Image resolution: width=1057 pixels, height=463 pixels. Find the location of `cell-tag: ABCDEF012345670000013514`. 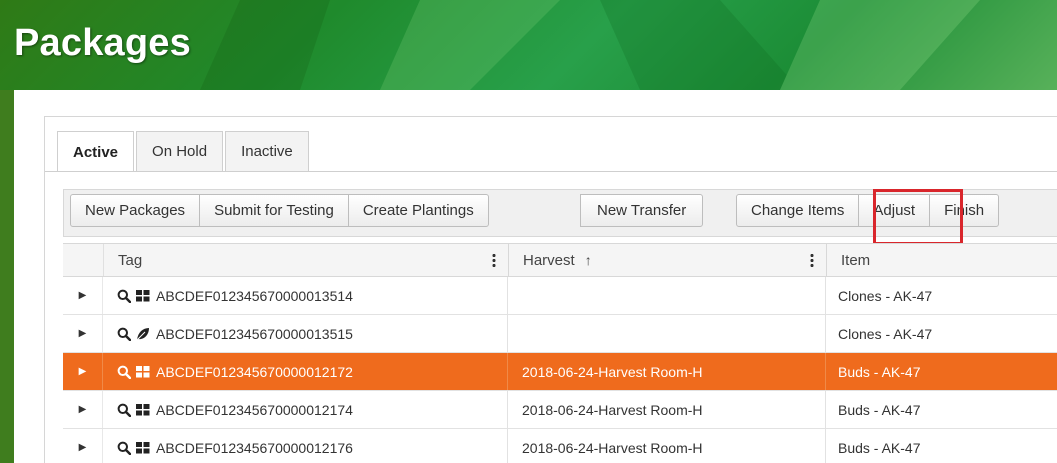

cell-tag: ABCDEF012345670000013514 is located at coordinates (305, 295).